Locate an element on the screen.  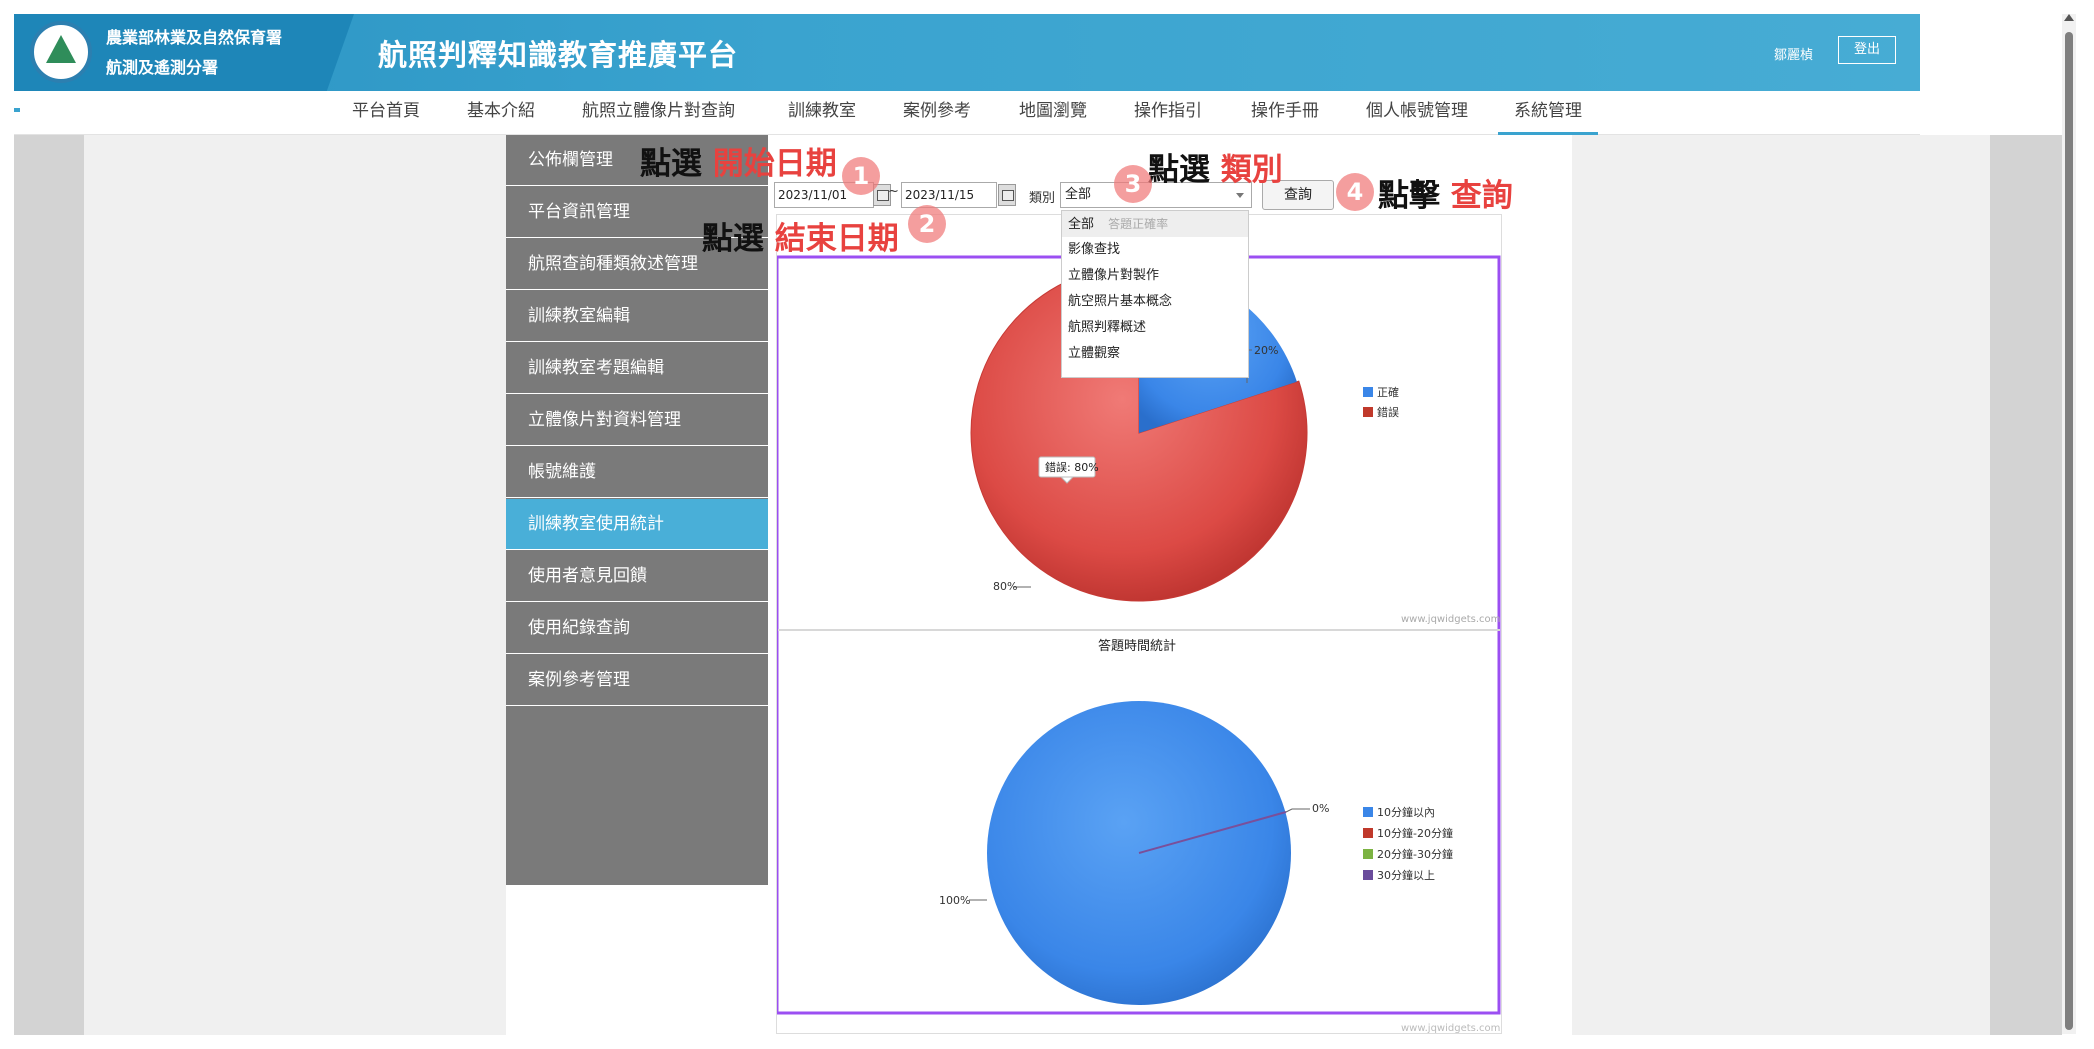
page-margin-right is located at coordinates (2026, 585).